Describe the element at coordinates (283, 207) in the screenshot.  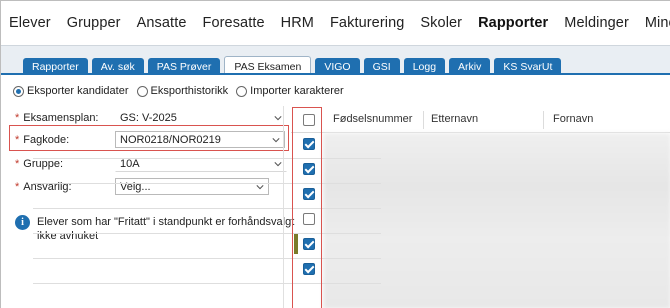
I see `panel-divider` at that location.